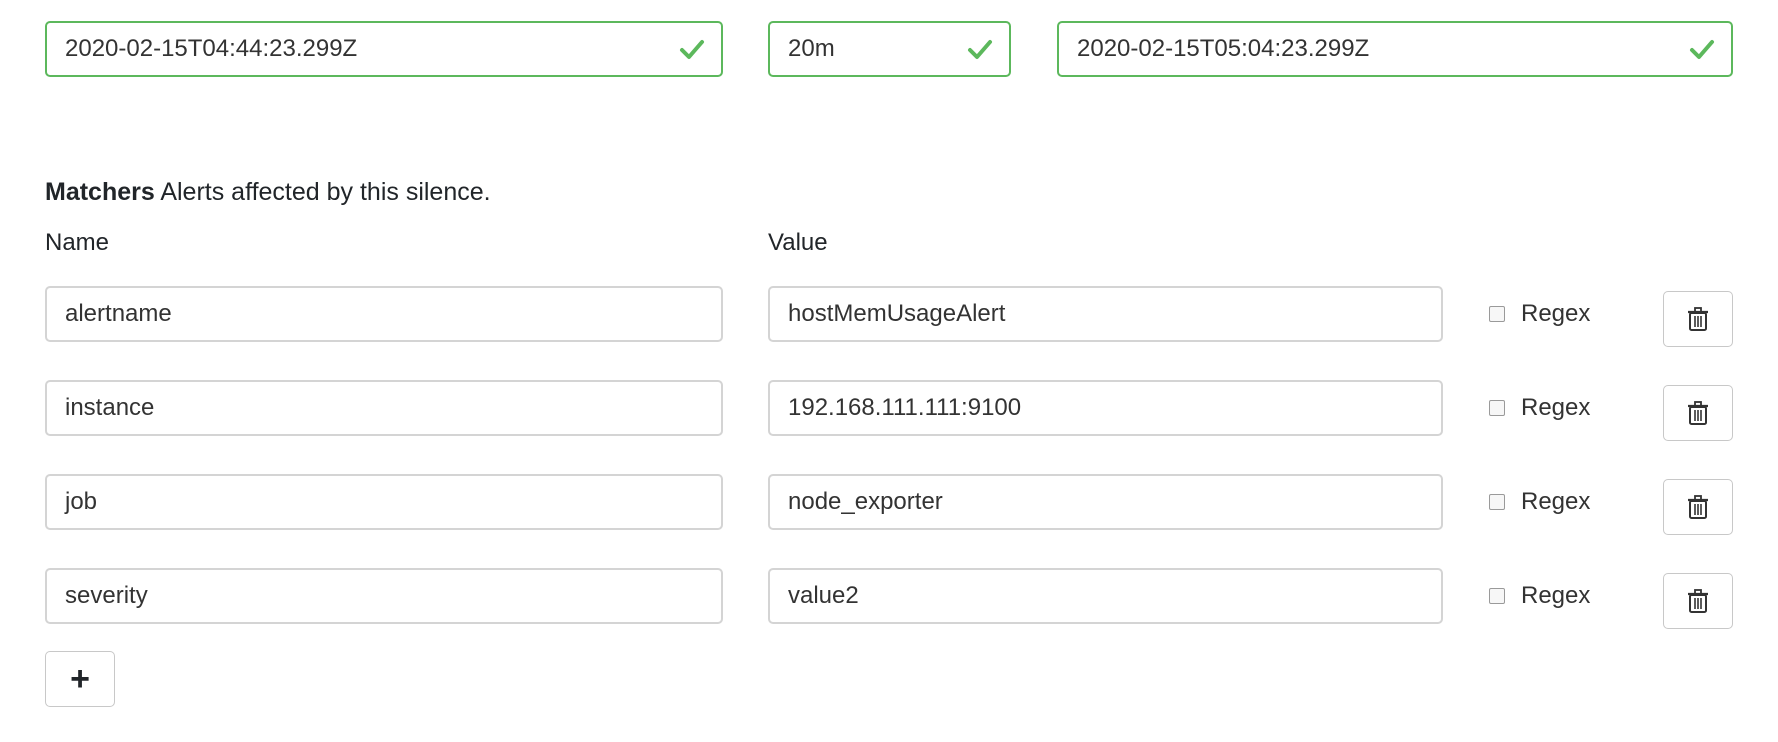 This screenshot has height=742, width=1778. I want to click on matcher-name-input: instance, so click(384, 408).